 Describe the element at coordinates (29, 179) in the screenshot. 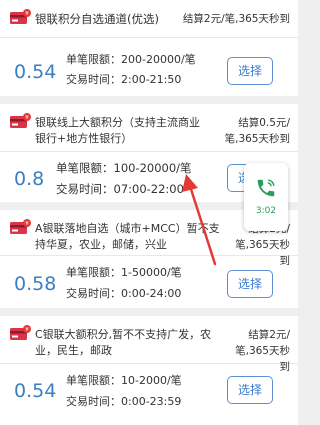

I see `fee-rate: 0.8` at that location.